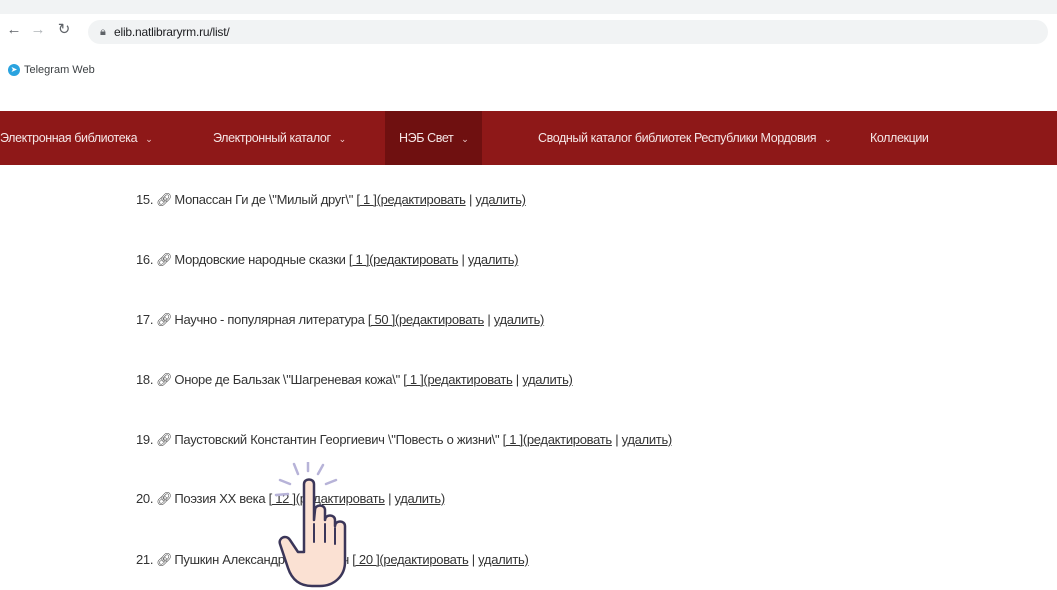 This screenshot has width=1057, height=590. I want to click on item-title: Мопассан Ги де \"Милый друг\", so click(264, 199).